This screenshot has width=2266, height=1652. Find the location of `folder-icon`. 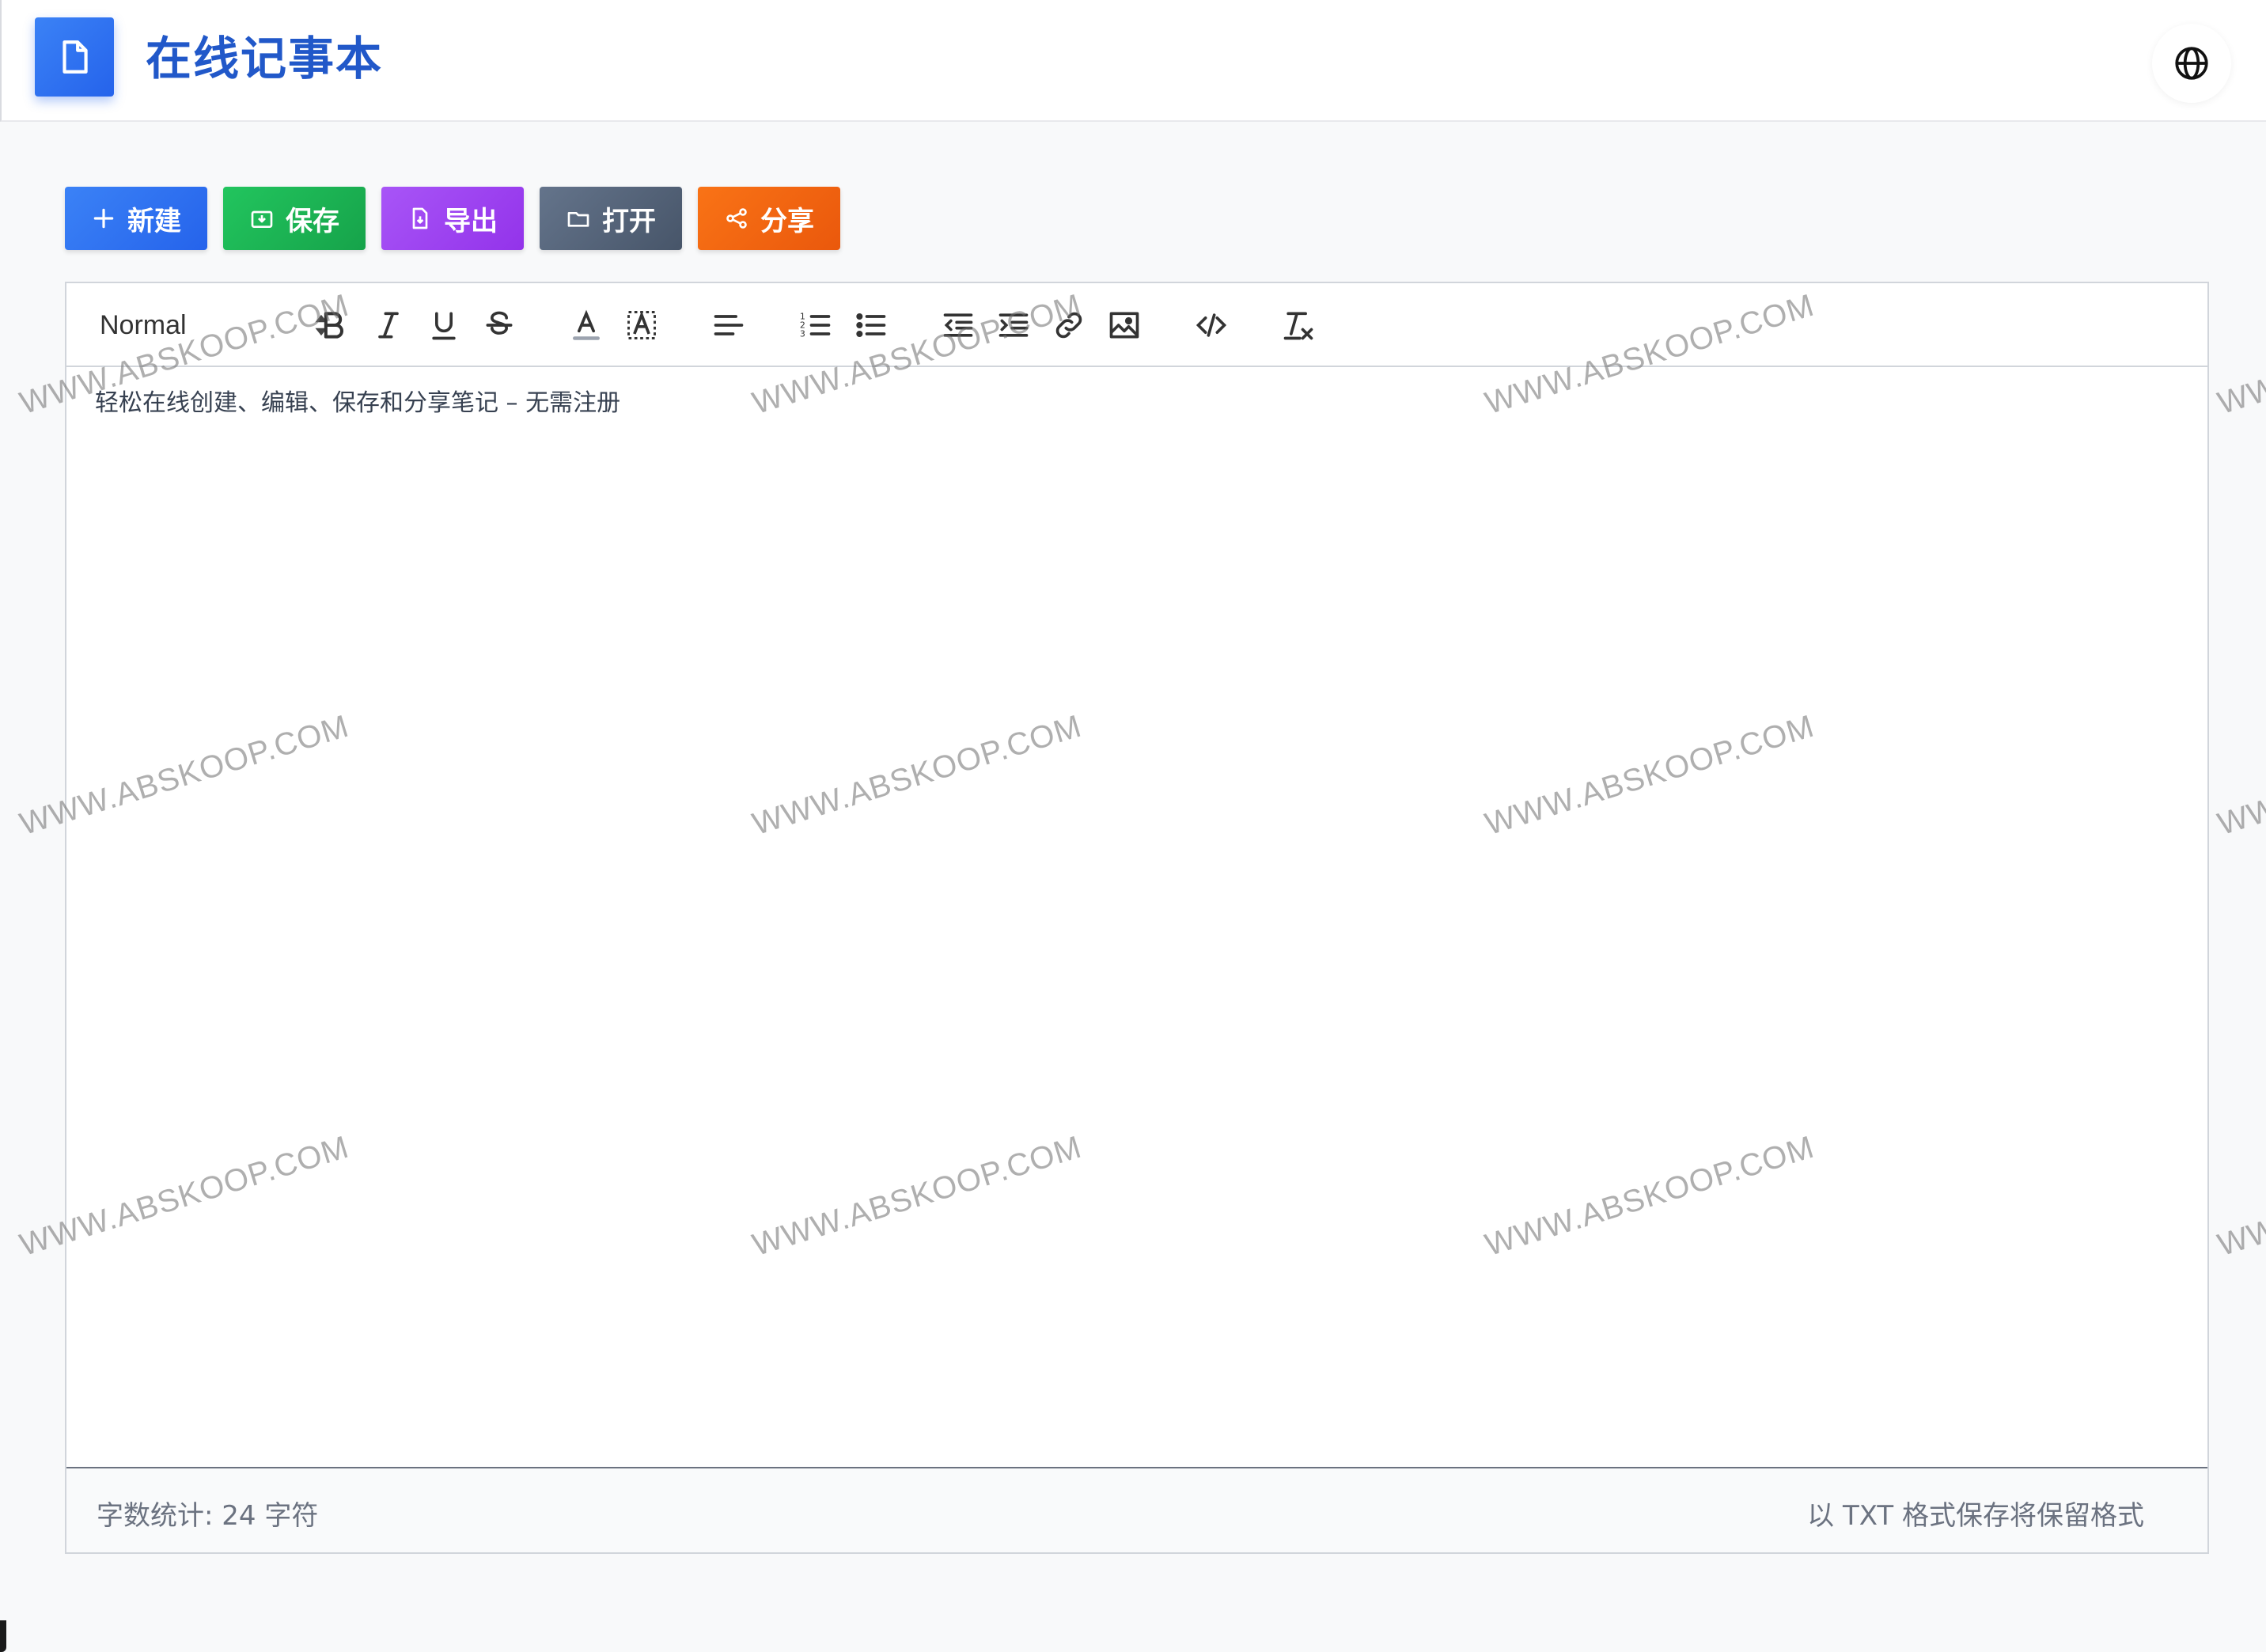

folder-icon is located at coordinates (578, 219).